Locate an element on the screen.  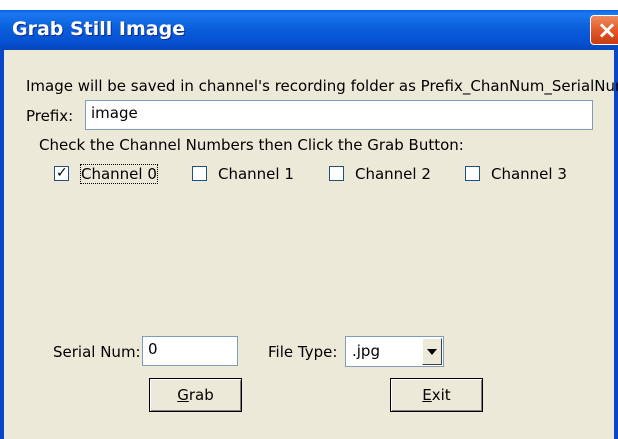
channel-1-checkbox is located at coordinates (199, 173).